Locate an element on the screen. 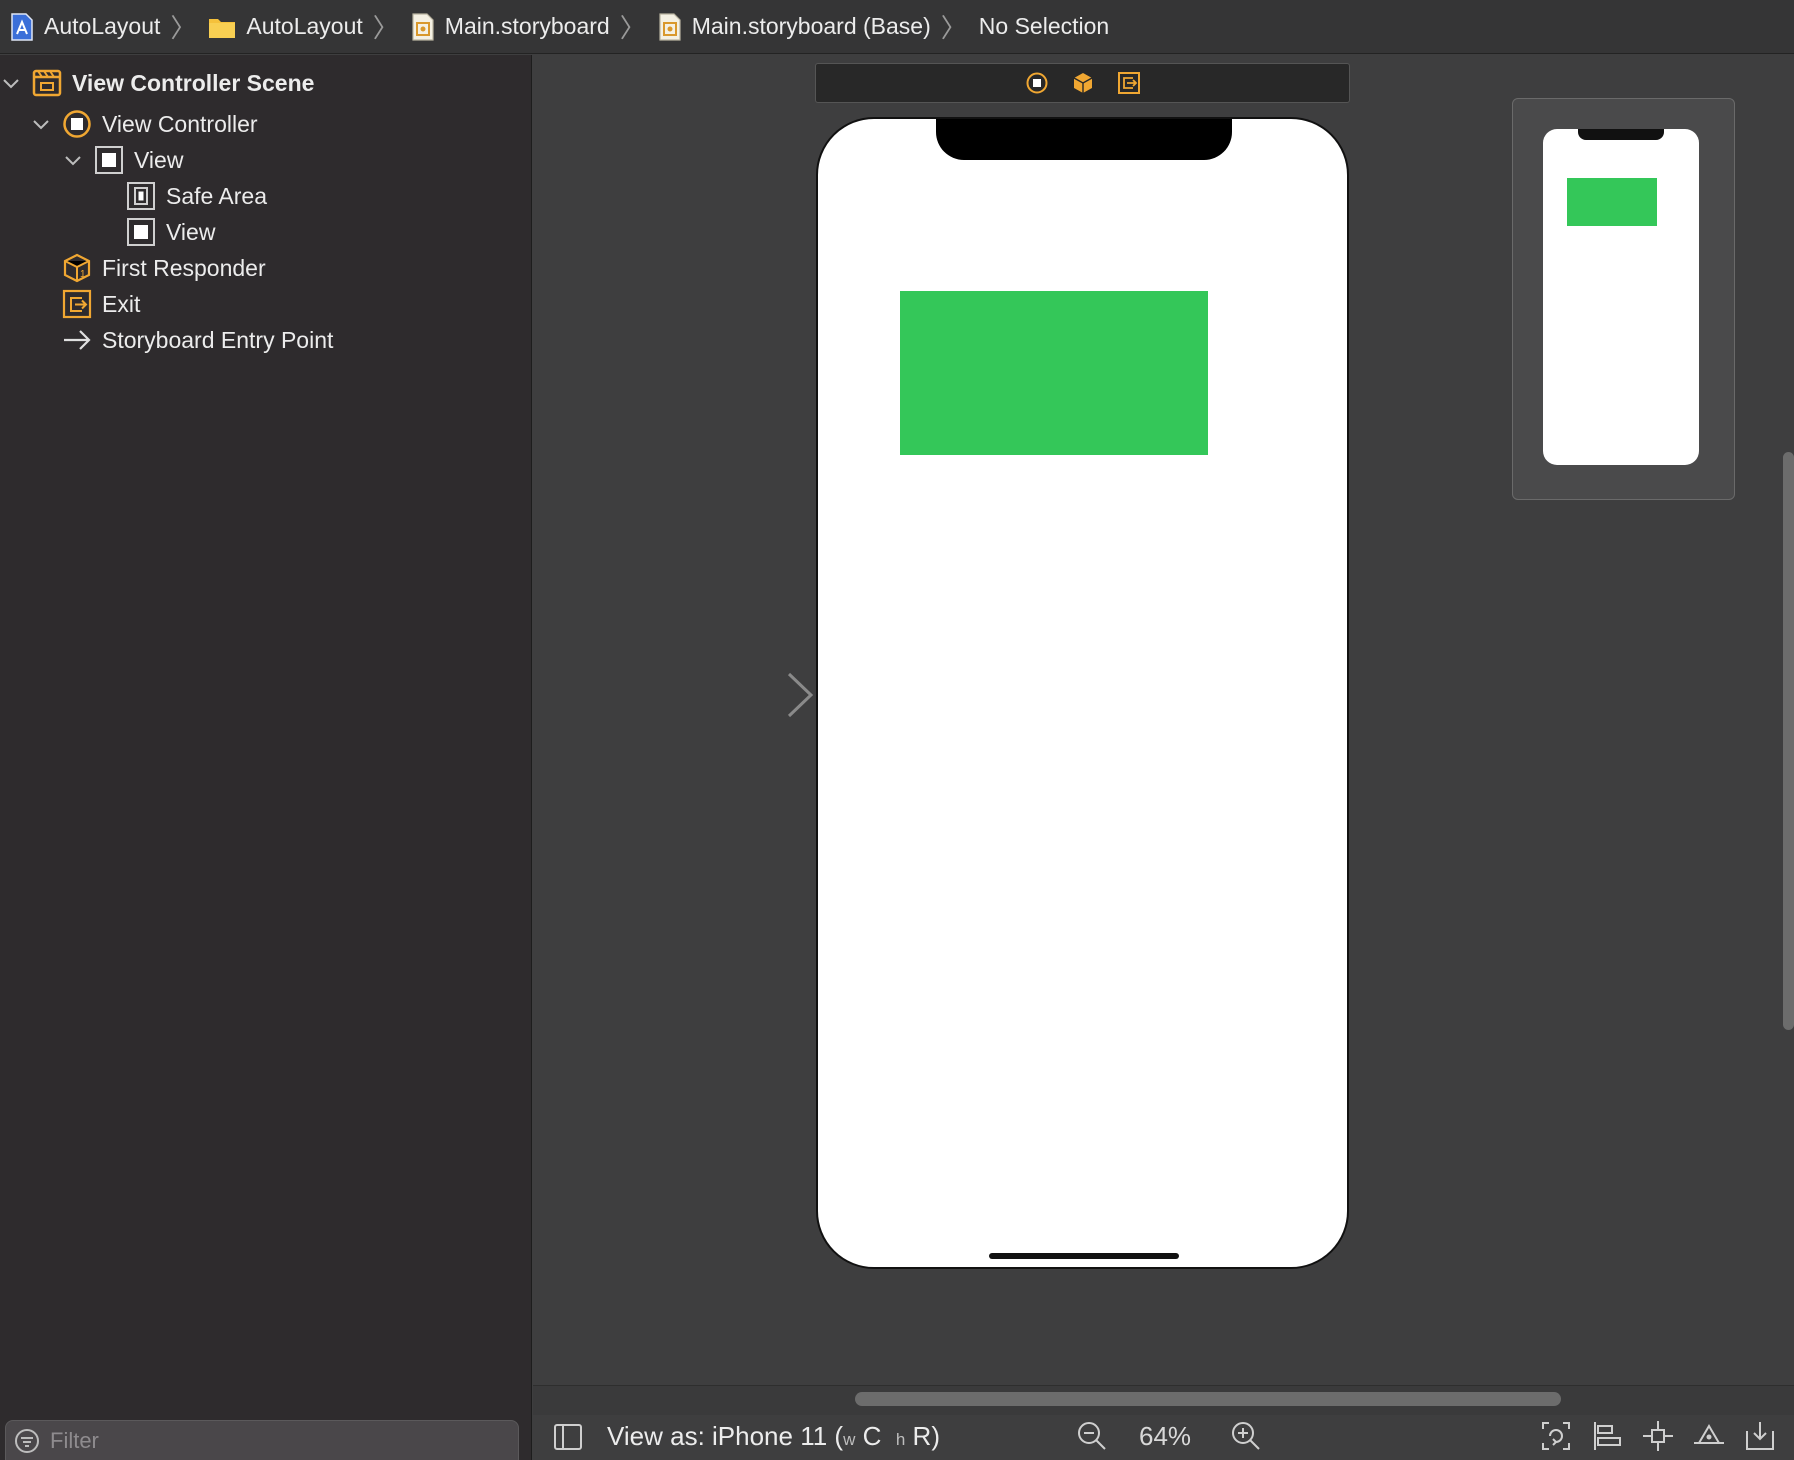  outline-row-view-controller: View Controller is located at coordinates (144, 124).